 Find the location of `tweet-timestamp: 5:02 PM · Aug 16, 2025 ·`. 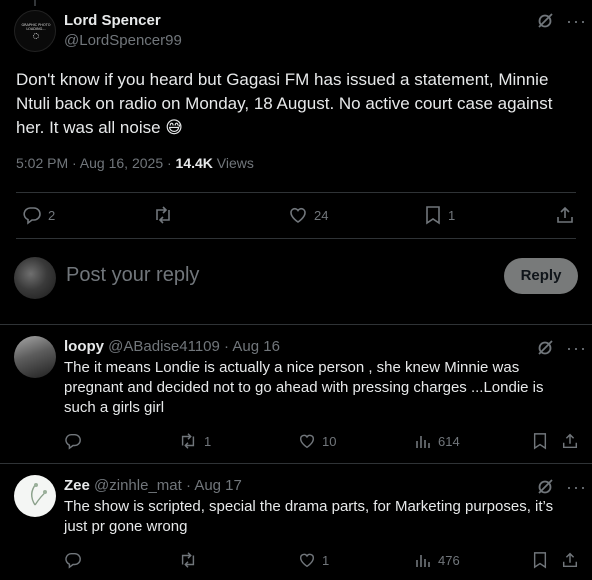

tweet-timestamp: 5:02 PM · Aug 16, 2025 · is located at coordinates (96, 163).